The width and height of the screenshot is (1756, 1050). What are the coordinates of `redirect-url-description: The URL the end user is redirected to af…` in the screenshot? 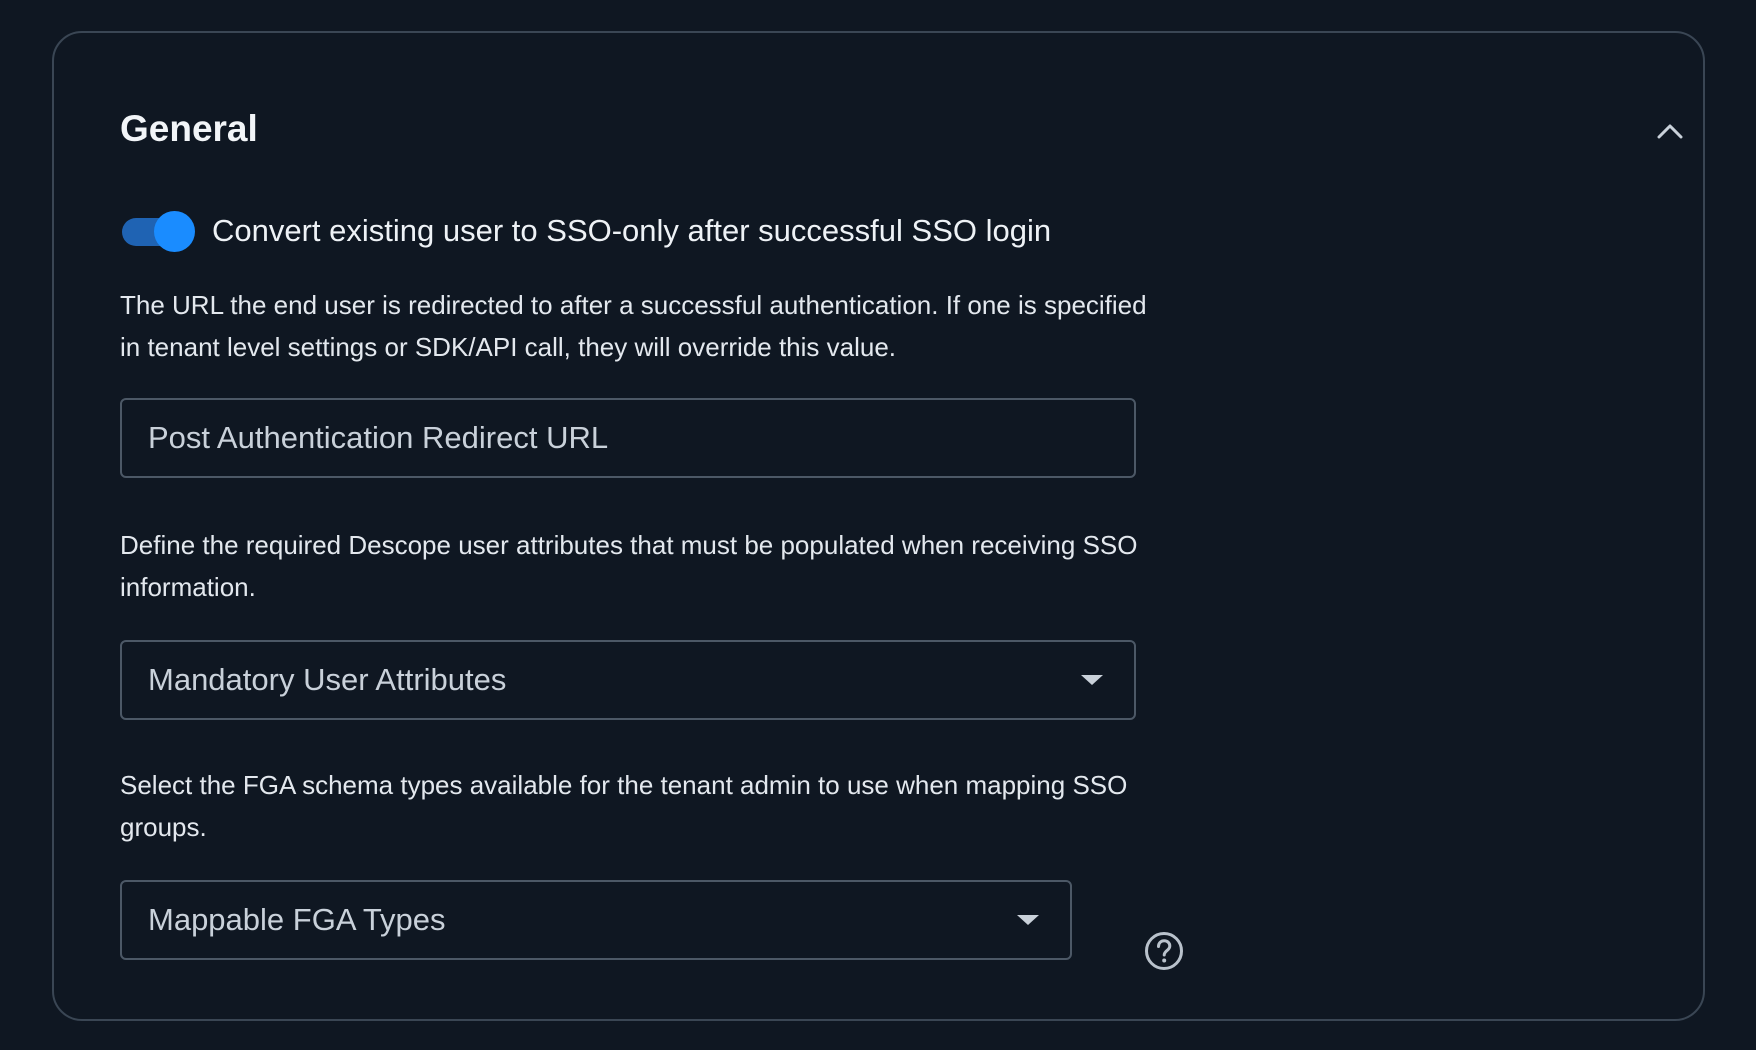 It's located at (633, 326).